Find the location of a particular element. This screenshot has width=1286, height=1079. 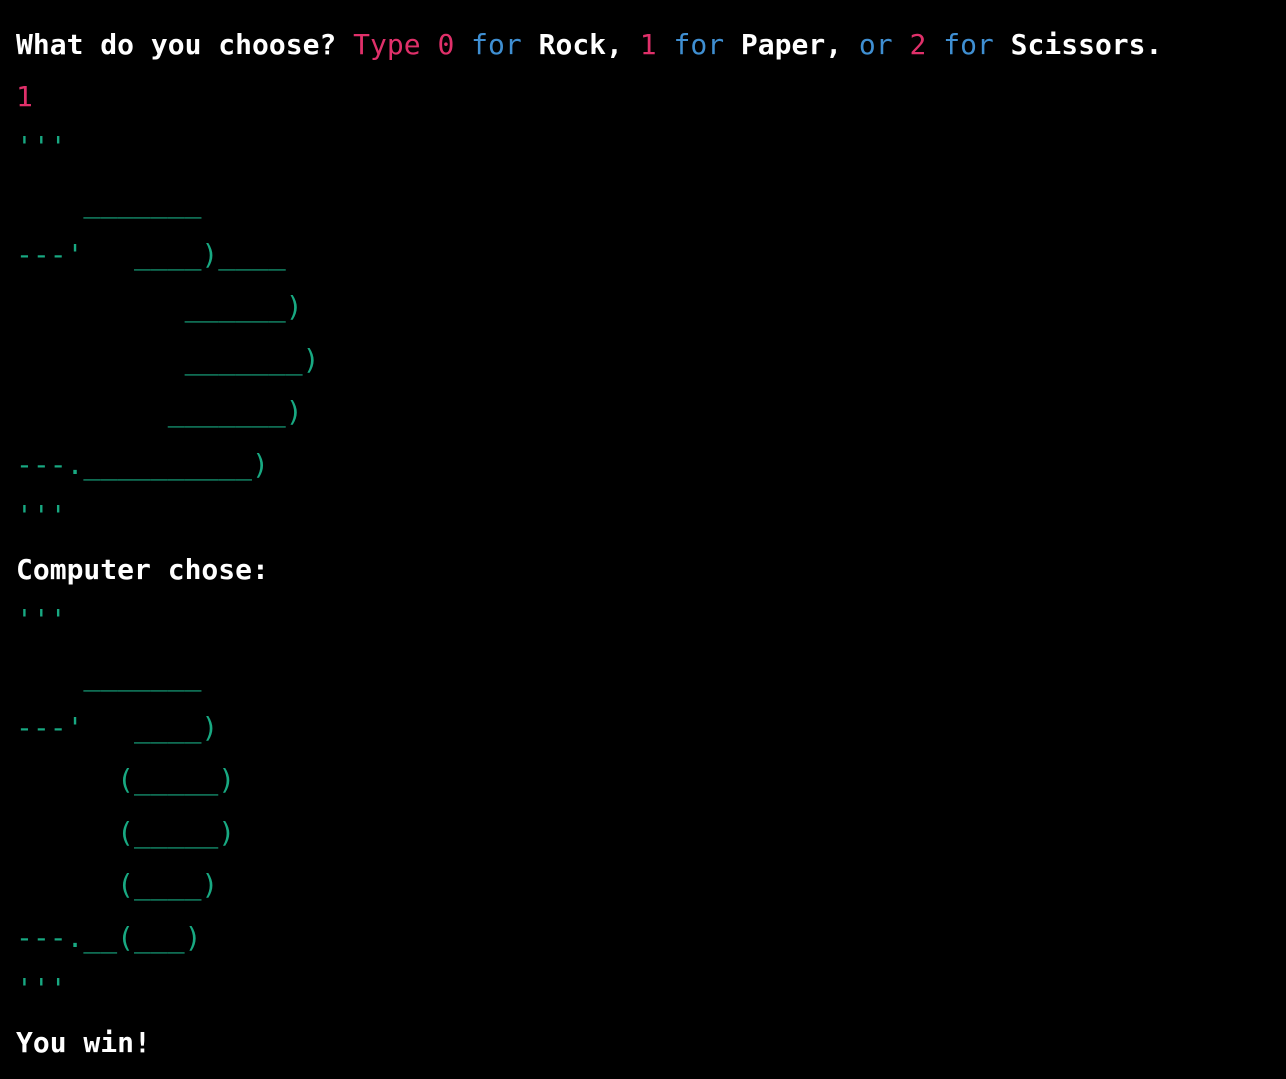

user-art-line: ______) is located at coordinates (159, 306).